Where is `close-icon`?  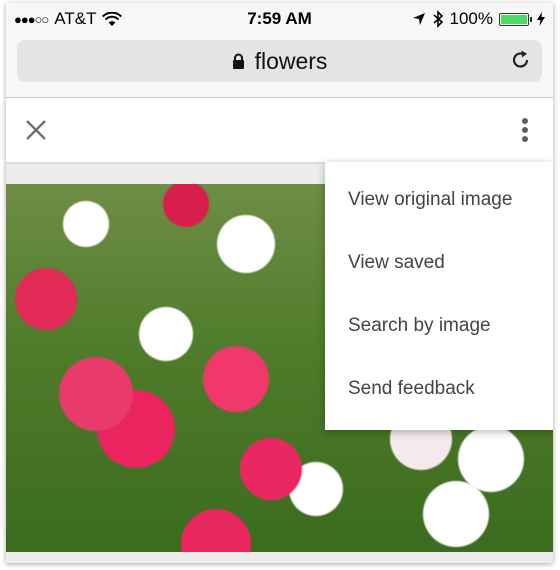 close-icon is located at coordinates (36, 130).